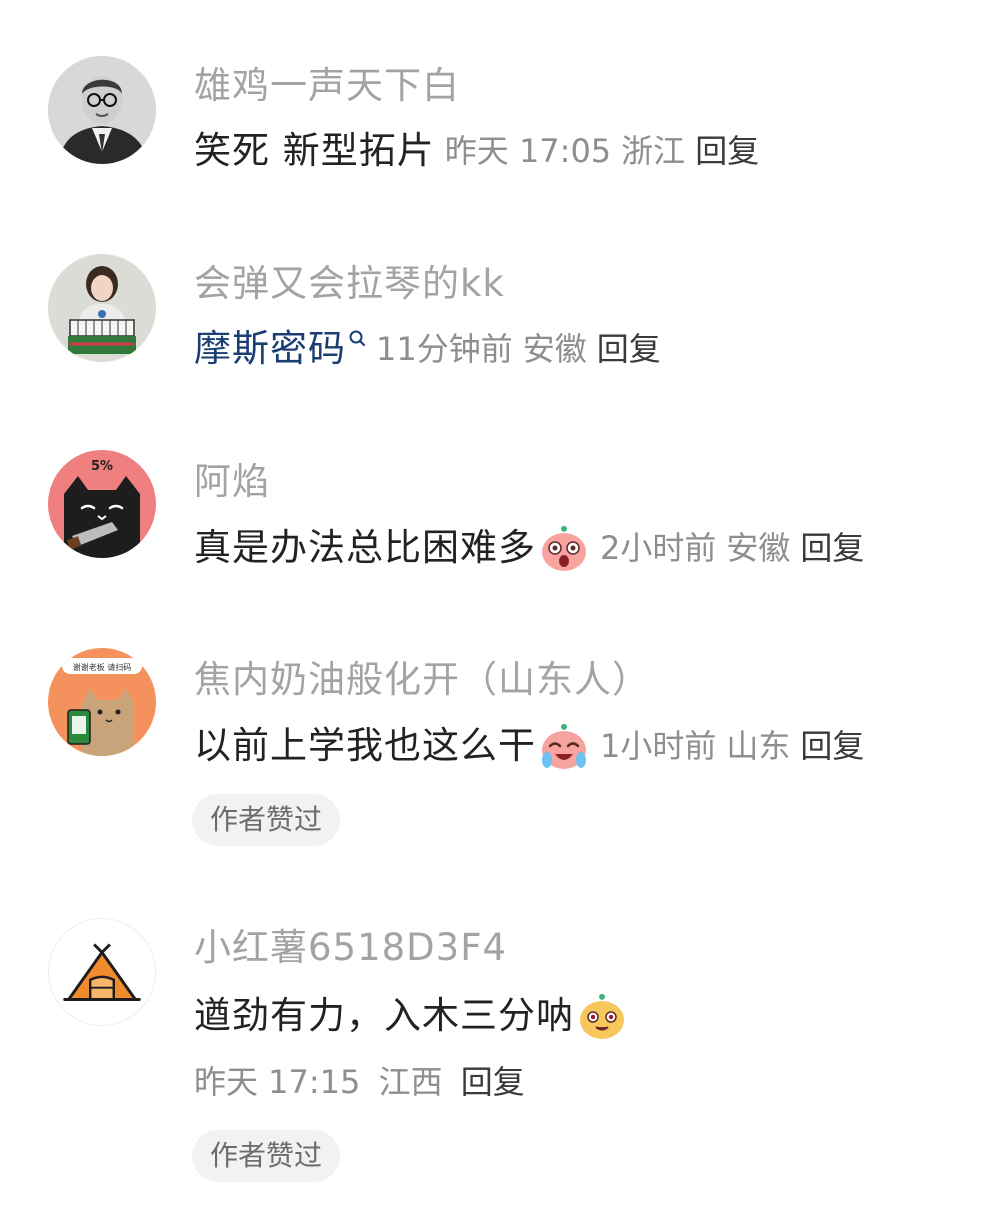  I want to click on username: 雄鸡一声天下白, so click(327, 86).